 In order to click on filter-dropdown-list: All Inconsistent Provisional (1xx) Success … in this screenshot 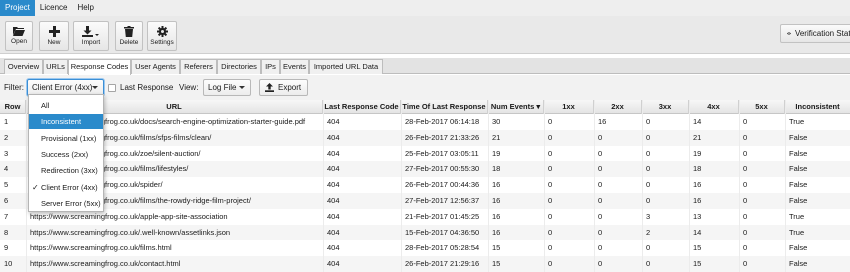, I will do `click(66, 153)`.